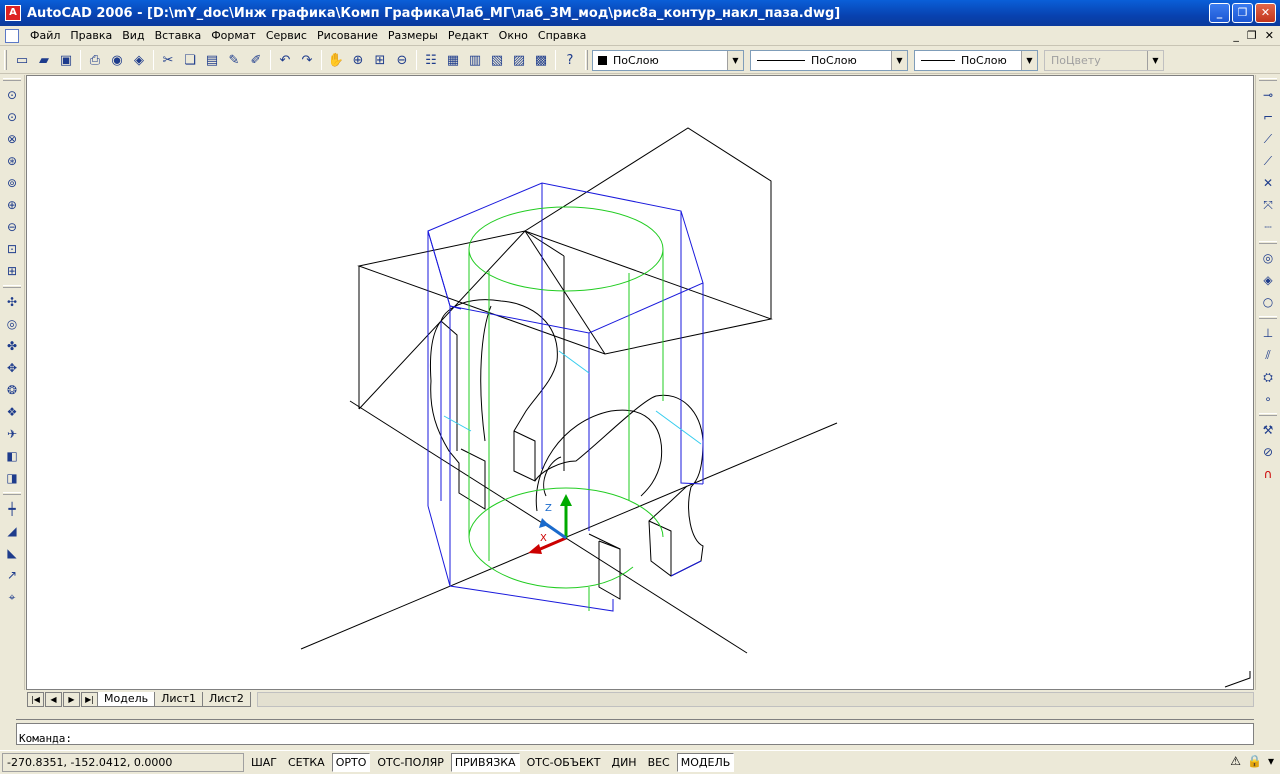 The width and height of the screenshot is (1280, 774). What do you see at coordinates (1268, 430) in the screenshot?
I see `osnap-settings-icon: ⚒` at bounding box center [1268, 430].